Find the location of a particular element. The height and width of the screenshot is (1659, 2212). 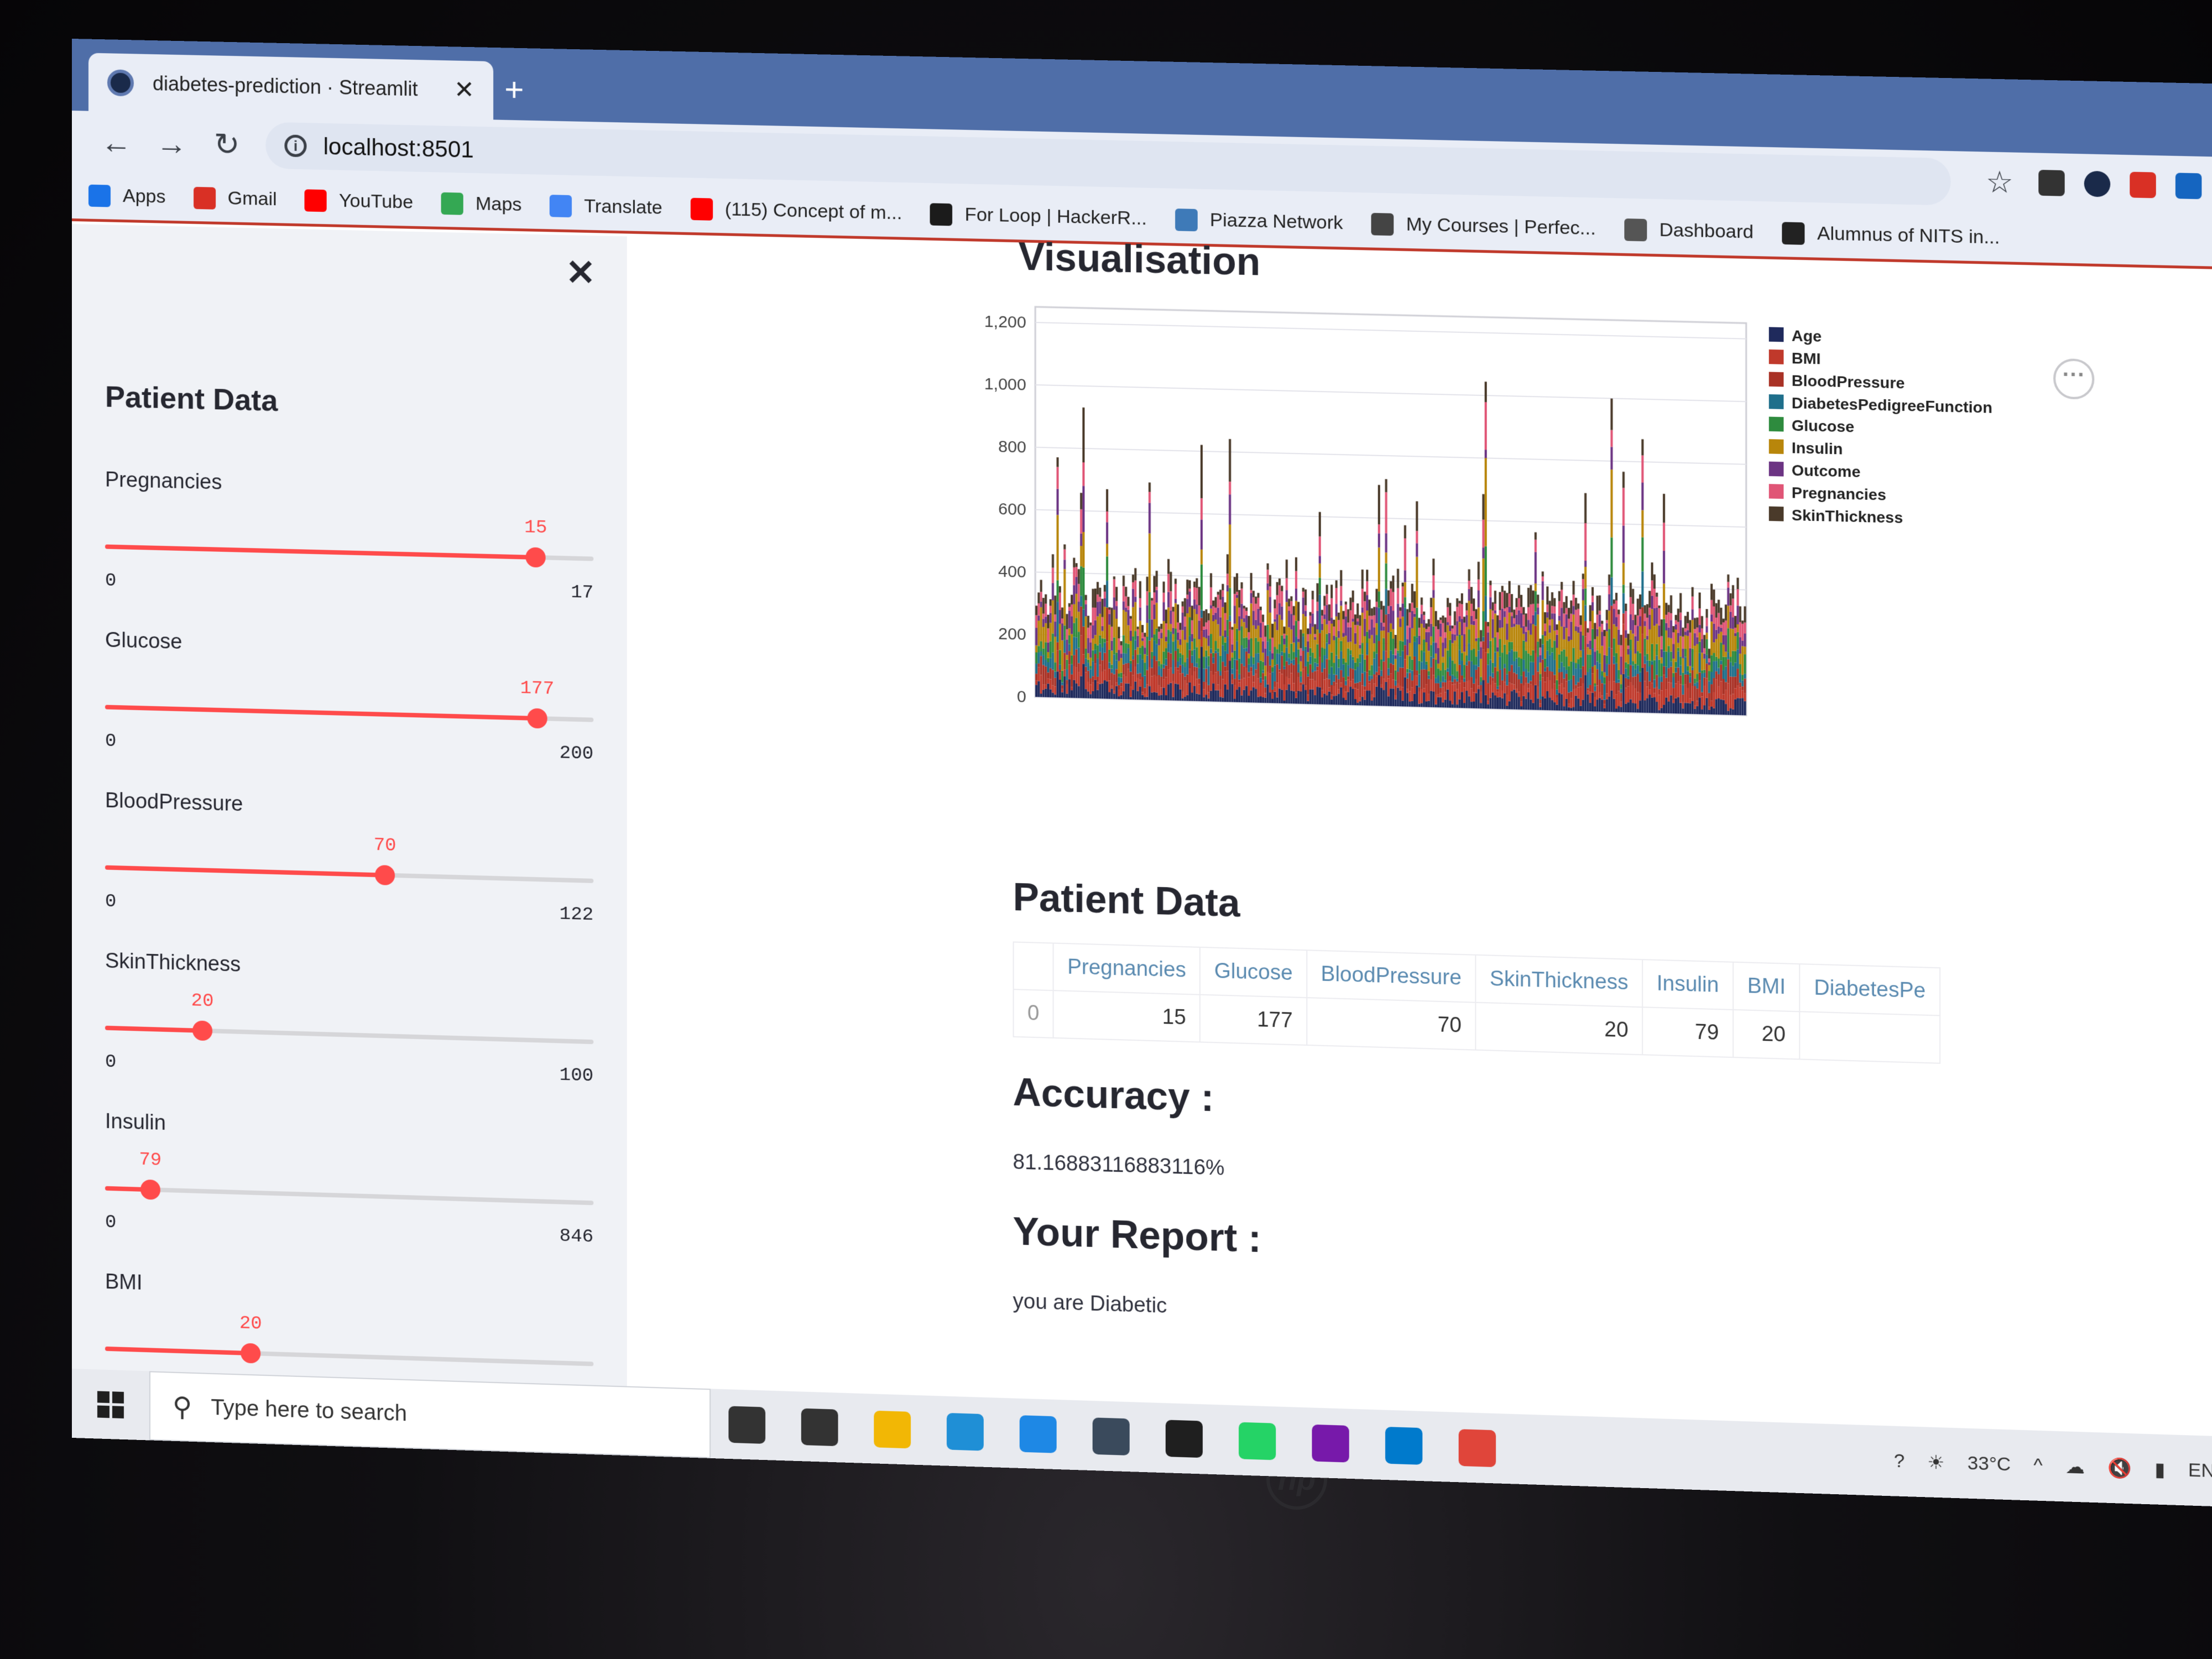

browser-tab: diabetes-prediction · Streamlit ✕ is located at coordinates (291, 87).